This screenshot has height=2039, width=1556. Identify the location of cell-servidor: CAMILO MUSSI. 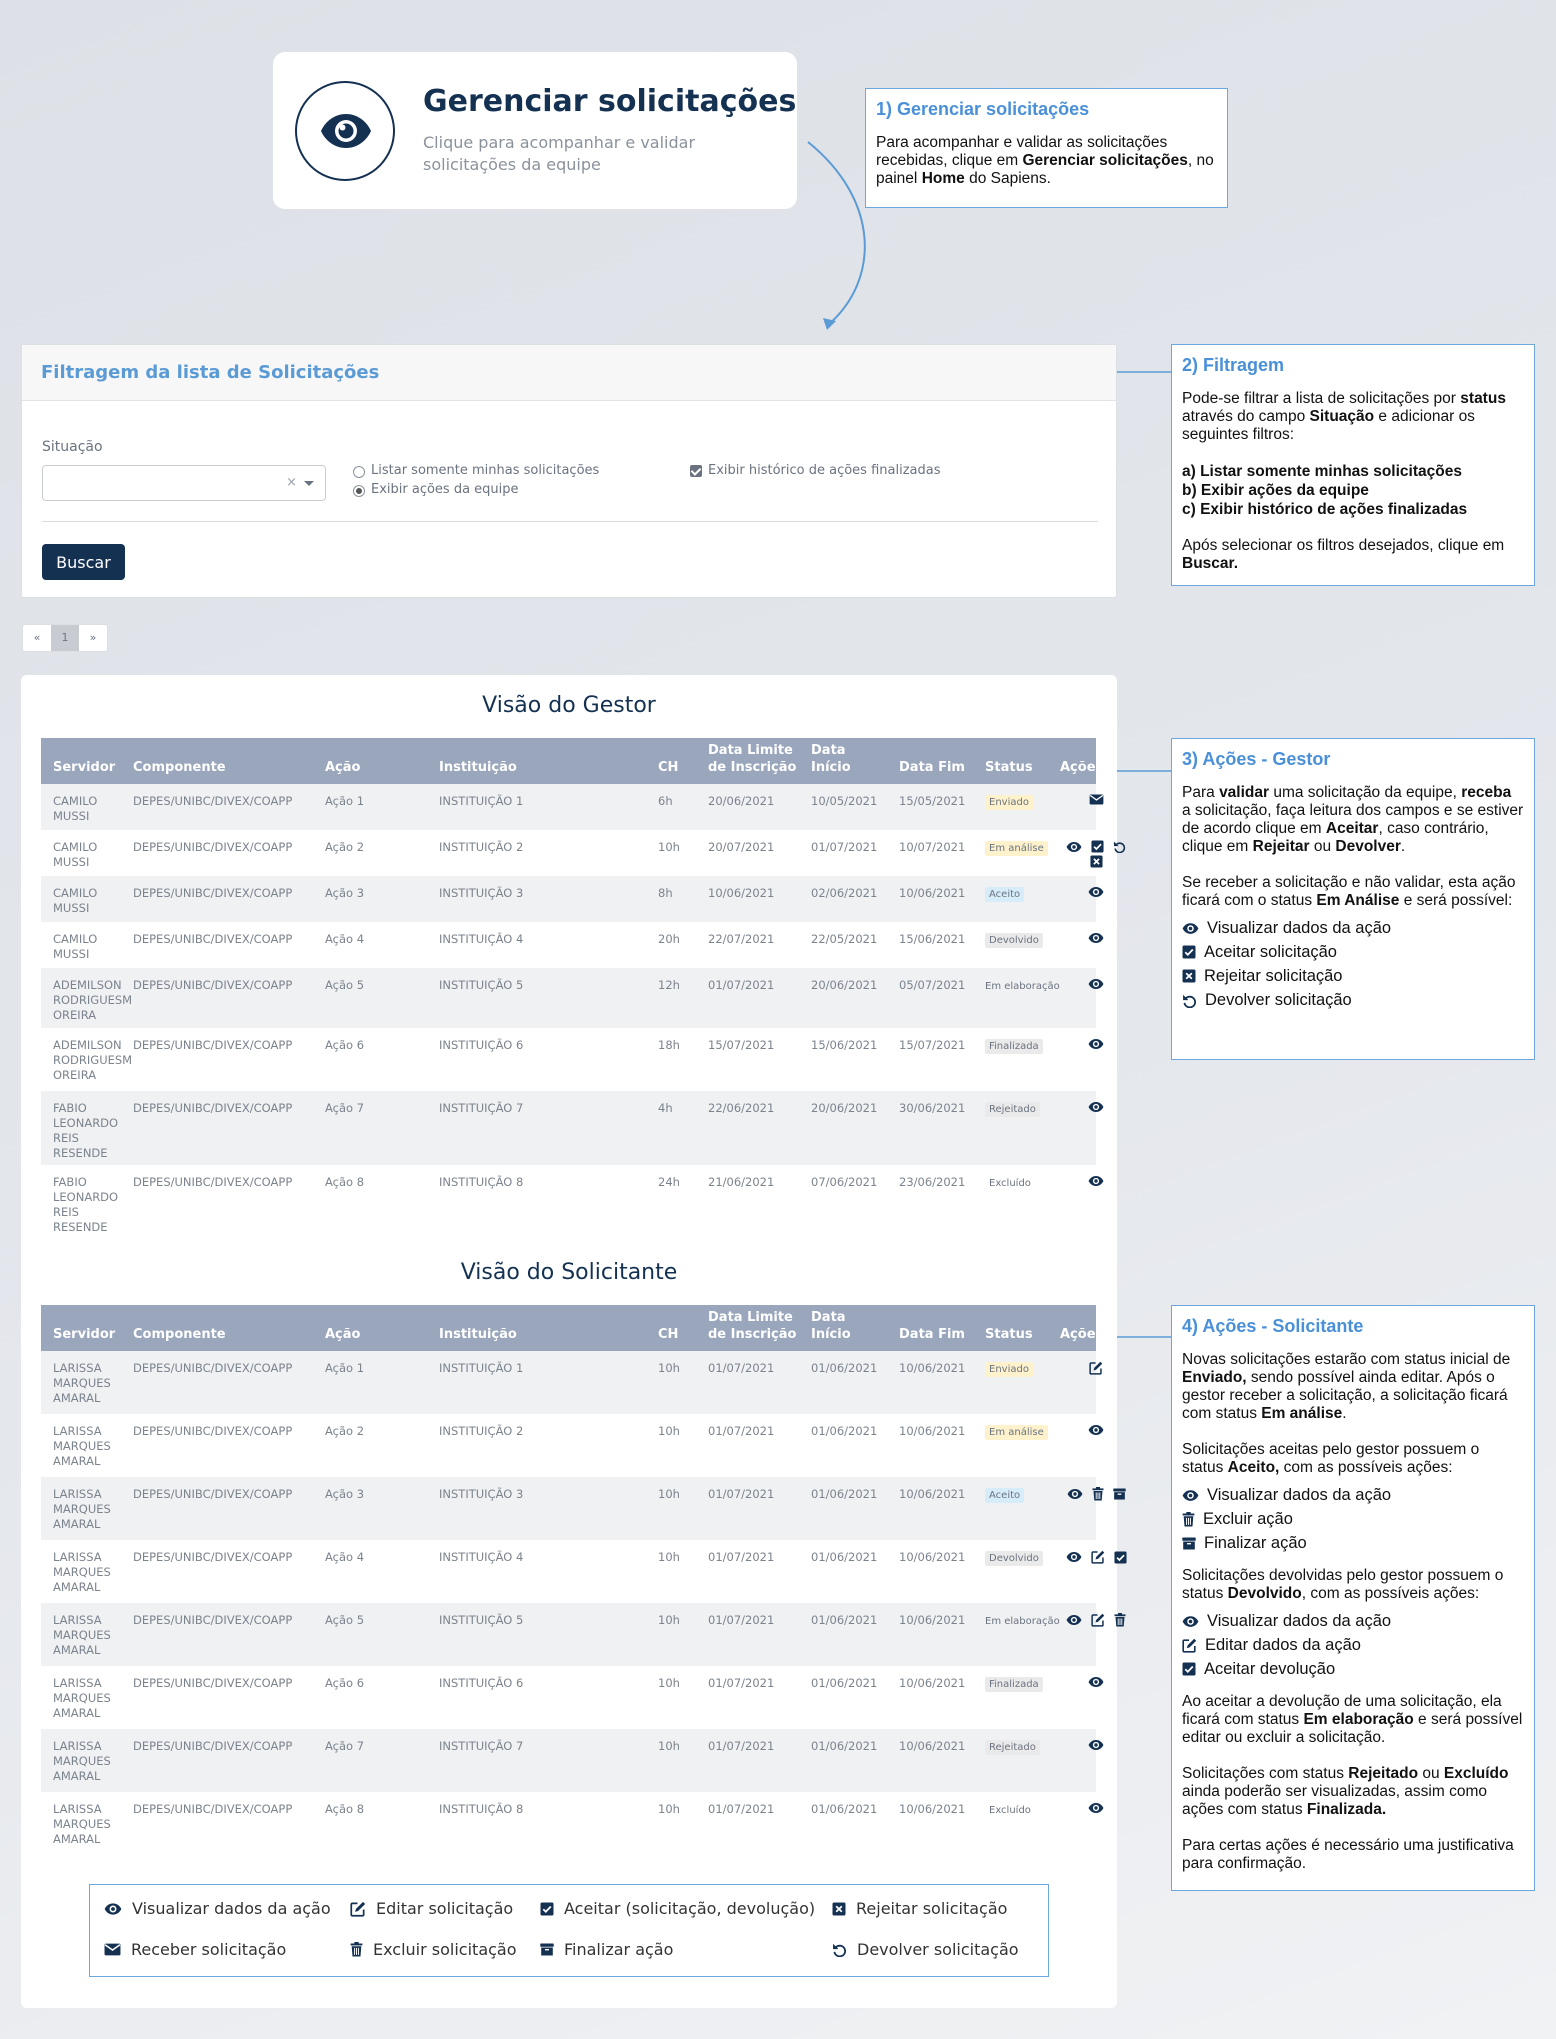
(81, 945).